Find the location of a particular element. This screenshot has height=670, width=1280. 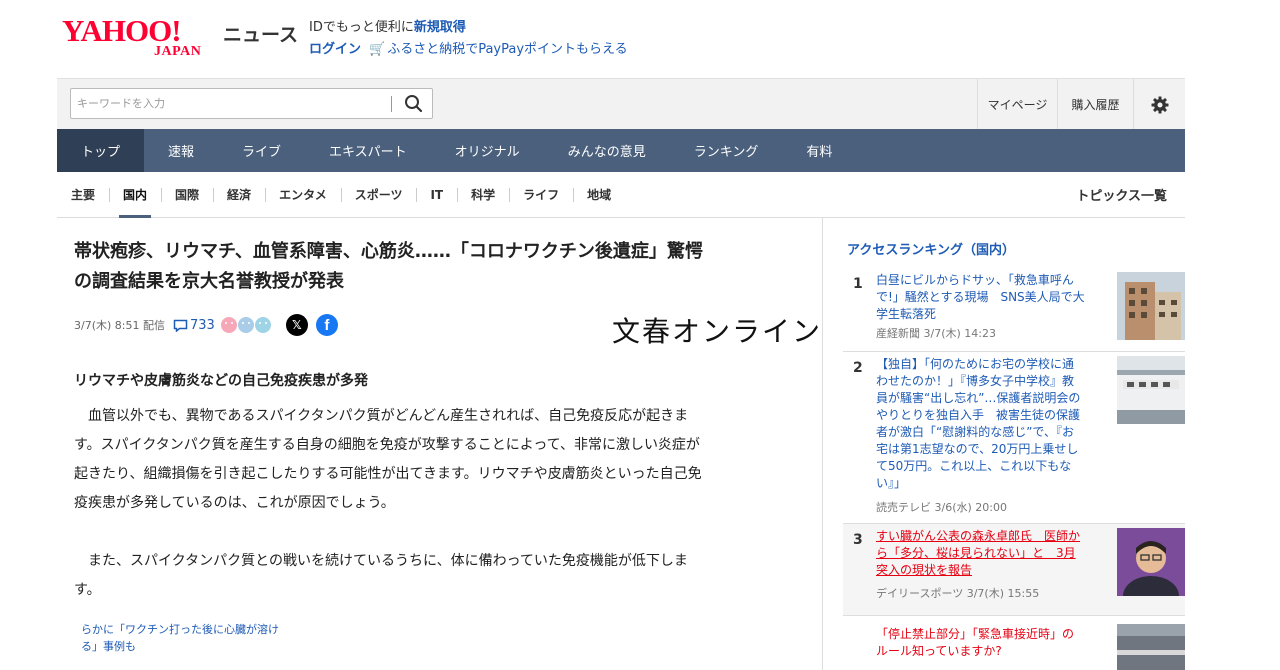

title-line: 員が騒害“出し忘れ”…保護者説明会の is located at coordinates (978, 398).